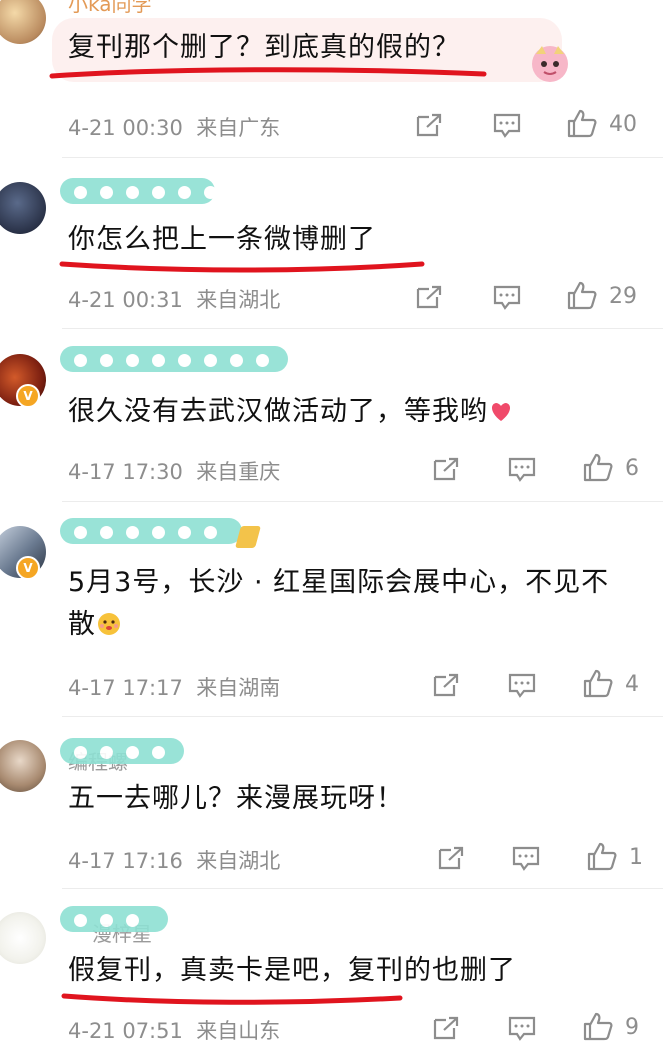  I want to click on comment-text-content: 很久没有去武汉做活动了，等我哟, so click(278, 411).